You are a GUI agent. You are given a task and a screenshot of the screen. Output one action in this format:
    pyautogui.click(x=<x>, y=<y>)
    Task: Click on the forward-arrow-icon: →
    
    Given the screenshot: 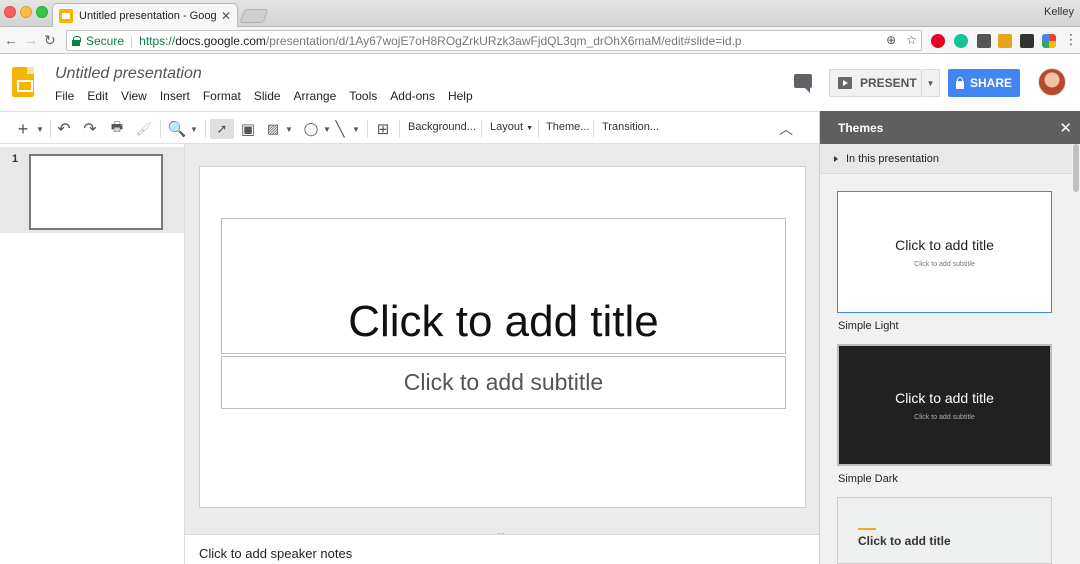 What is the action you would take?
    pyautogui.click(x=31, y=40)
    